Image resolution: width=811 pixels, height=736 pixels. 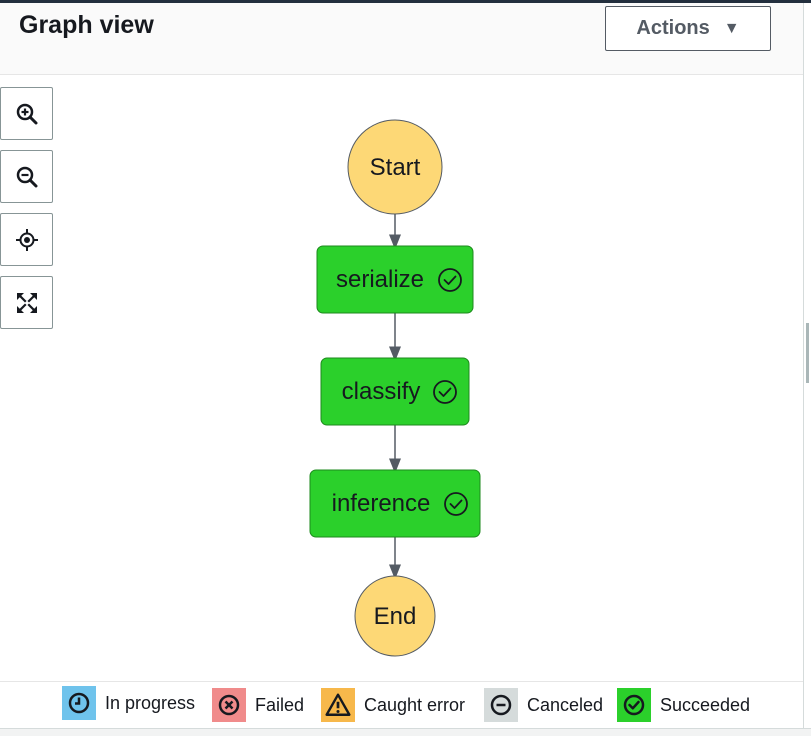 I want to click on legend-label: In progress, so click(x=150, y=702).